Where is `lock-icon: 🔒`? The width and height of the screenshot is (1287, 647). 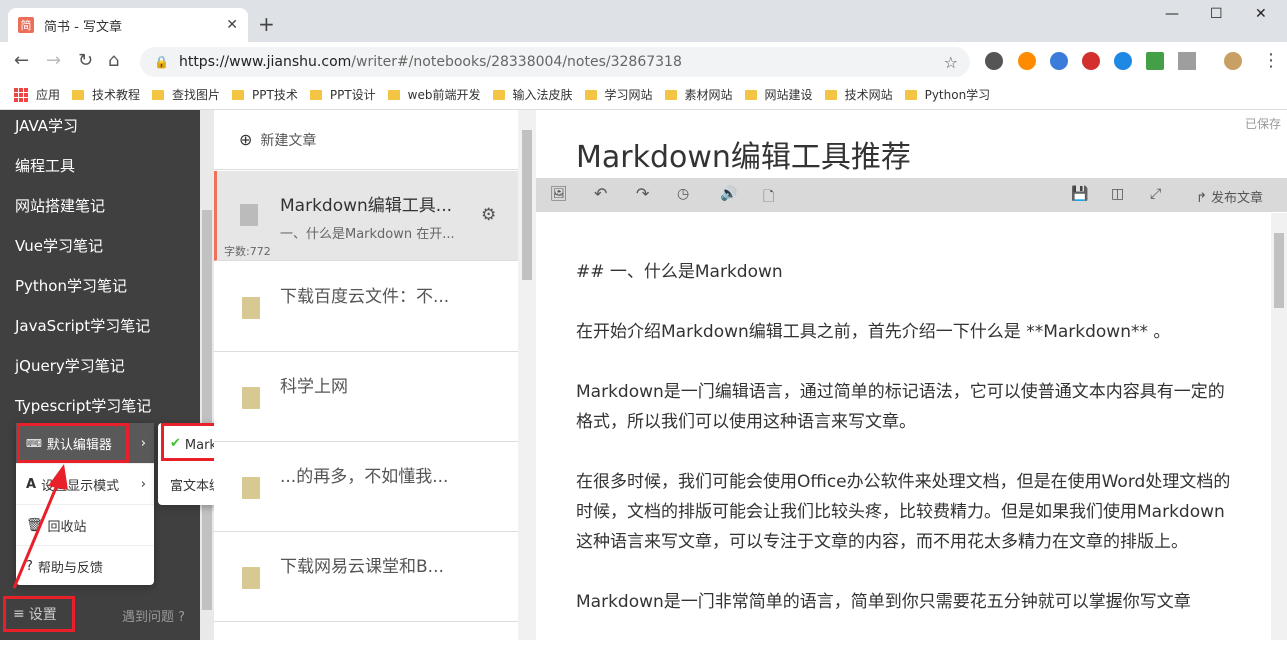 lock-icon: 🔒 is located at coordinates (161, 62).